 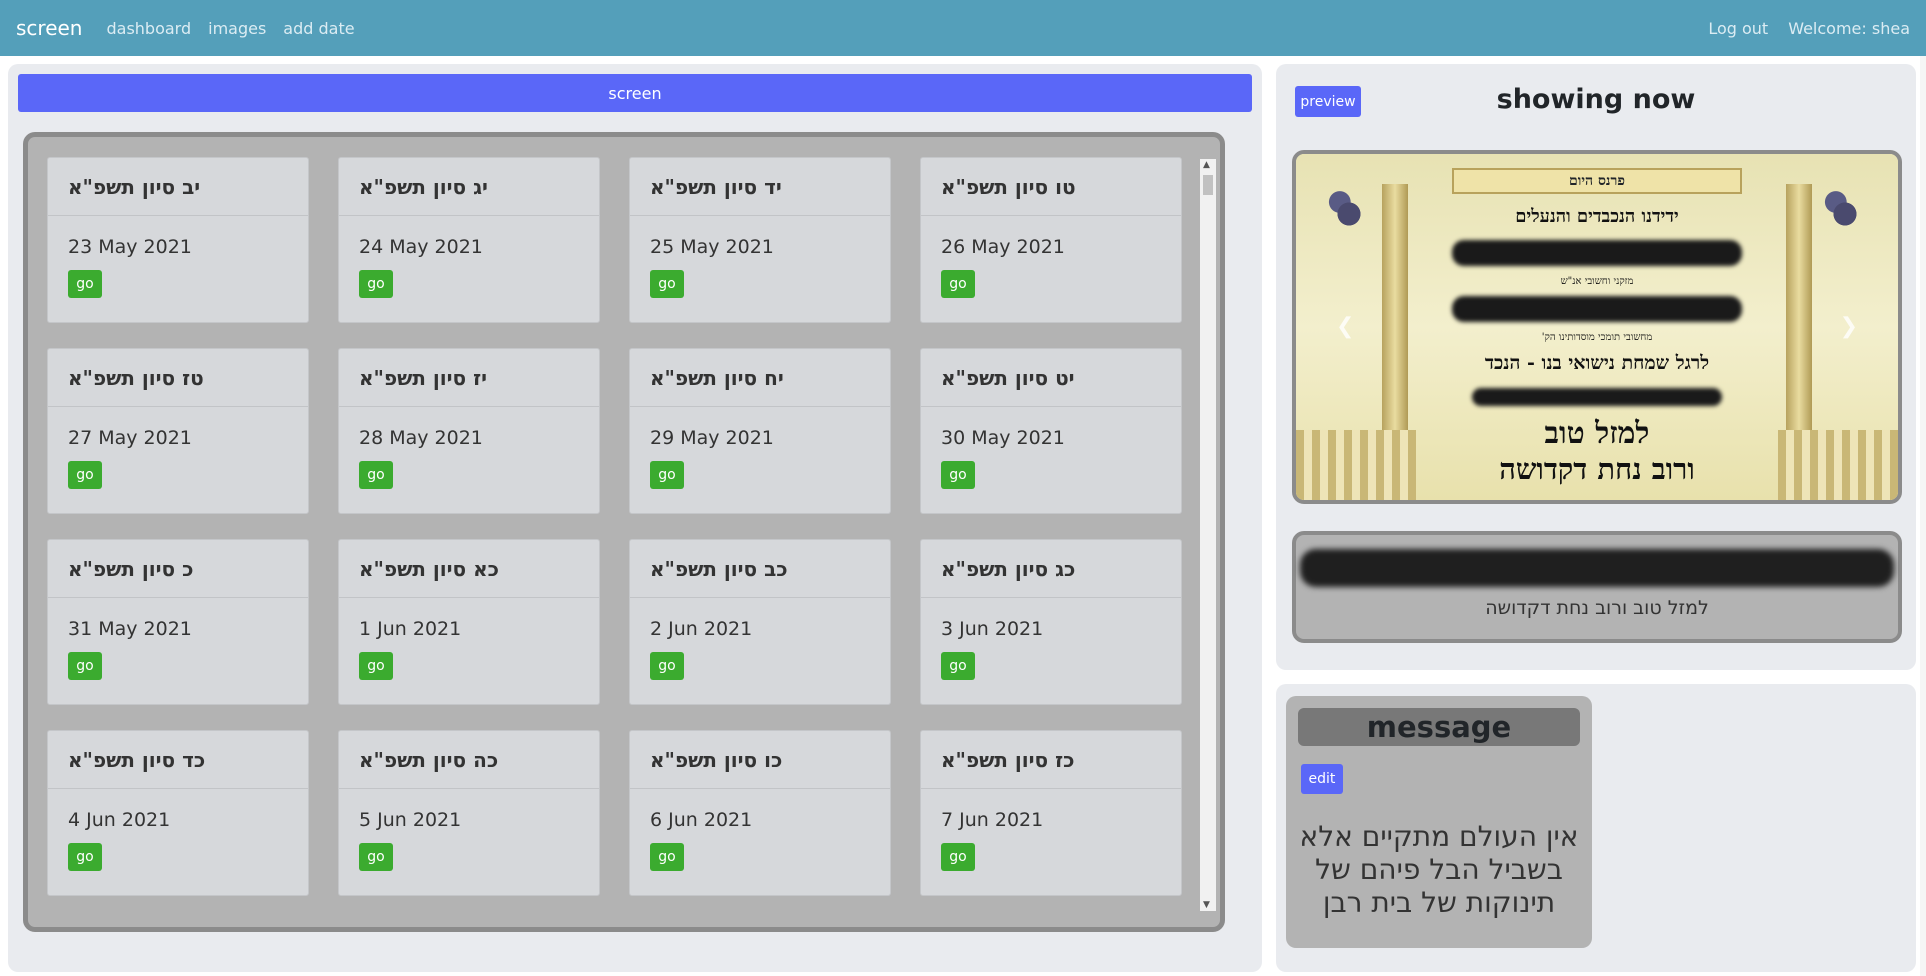 What do you see at coordinates (1597, 281) in the screenshot?
I see `slide-line-2: מזקני וחשובי אנ"ש` at bounding box center [1597, 281].